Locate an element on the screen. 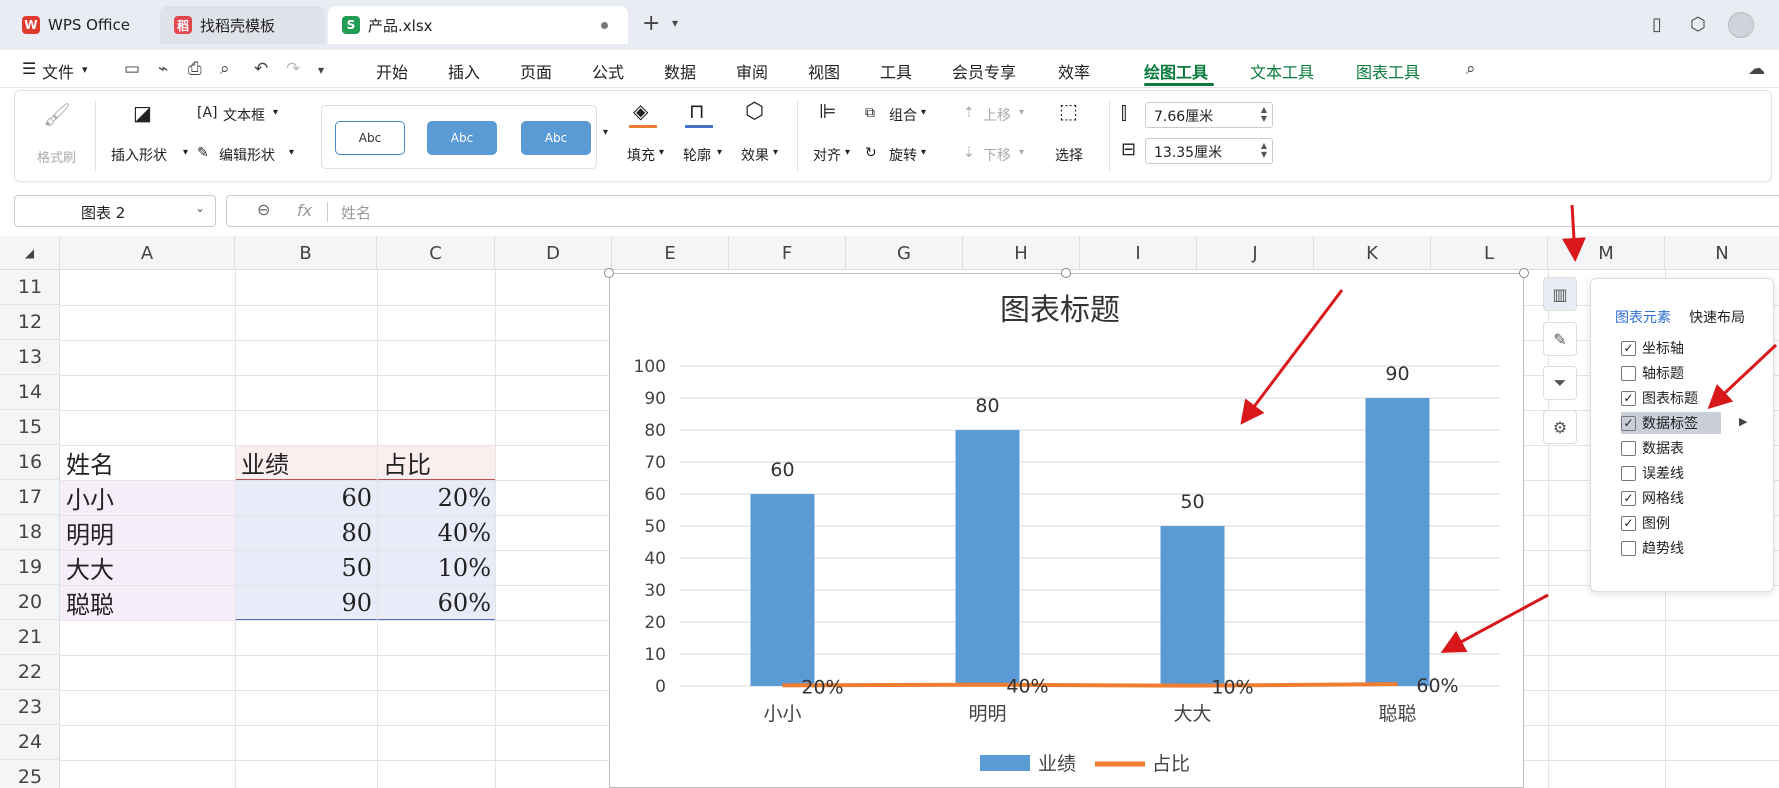  tab-quick-layout: 快速布局 is located at coordinates (1717, 317).